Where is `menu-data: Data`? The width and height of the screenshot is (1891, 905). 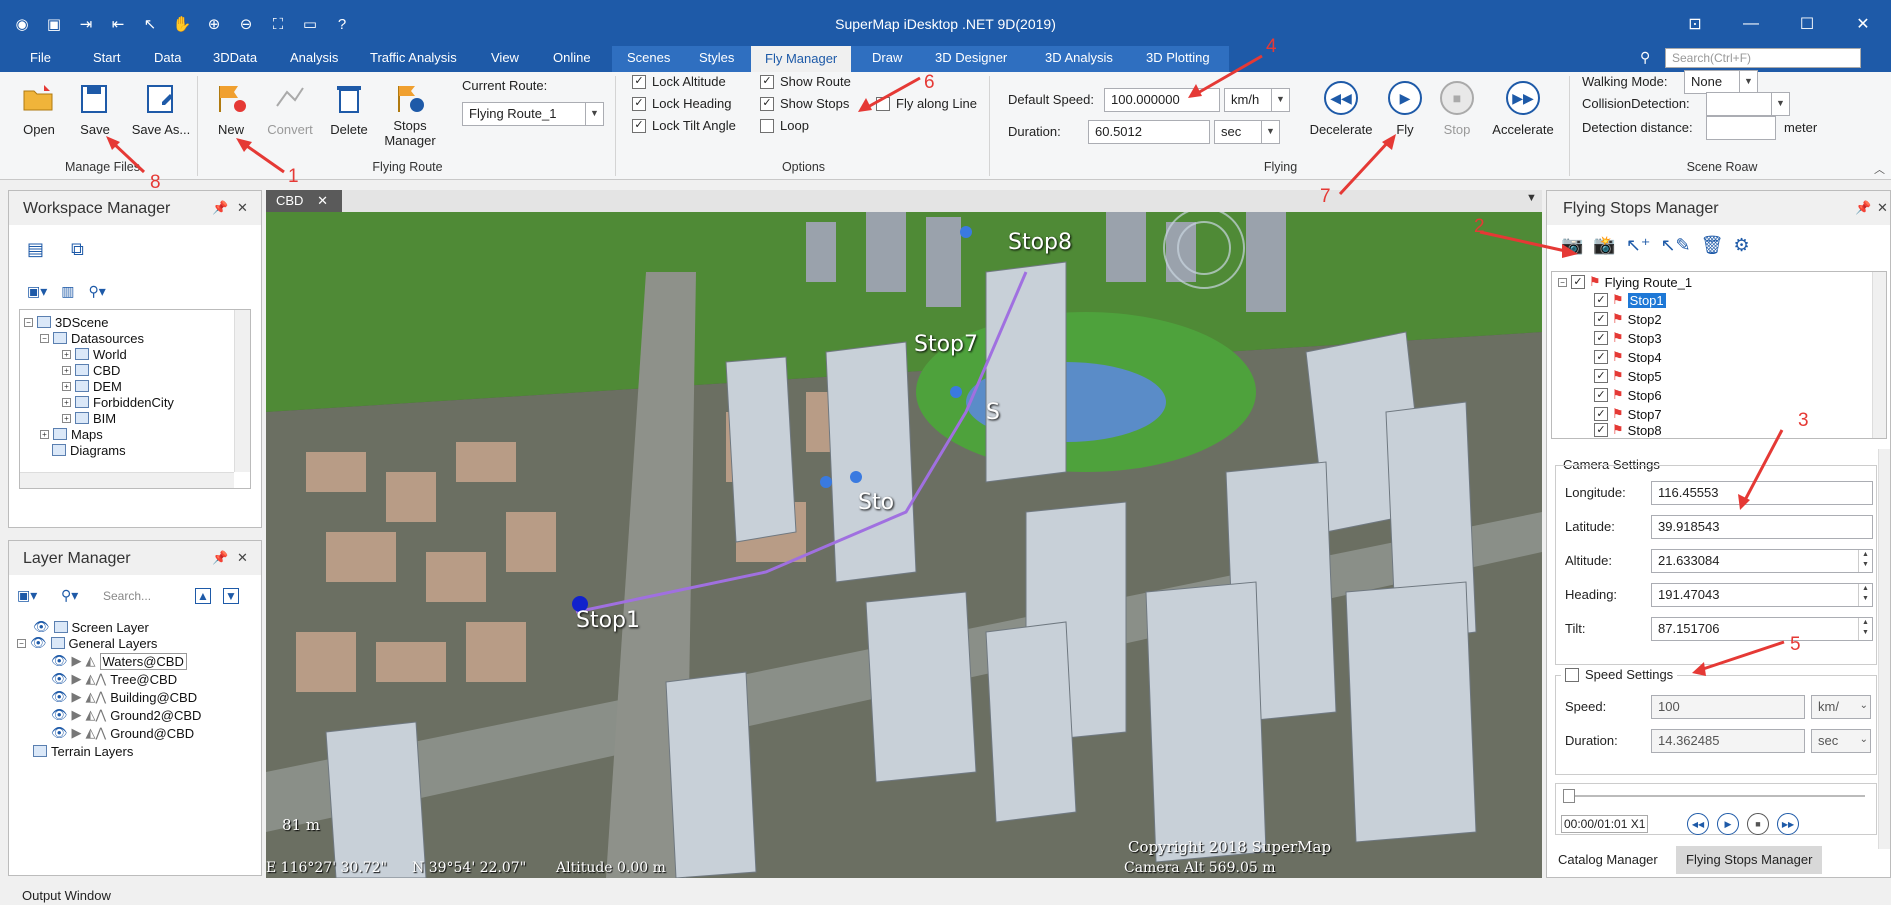 menu-data: Data is located at coordinates (167, 57).